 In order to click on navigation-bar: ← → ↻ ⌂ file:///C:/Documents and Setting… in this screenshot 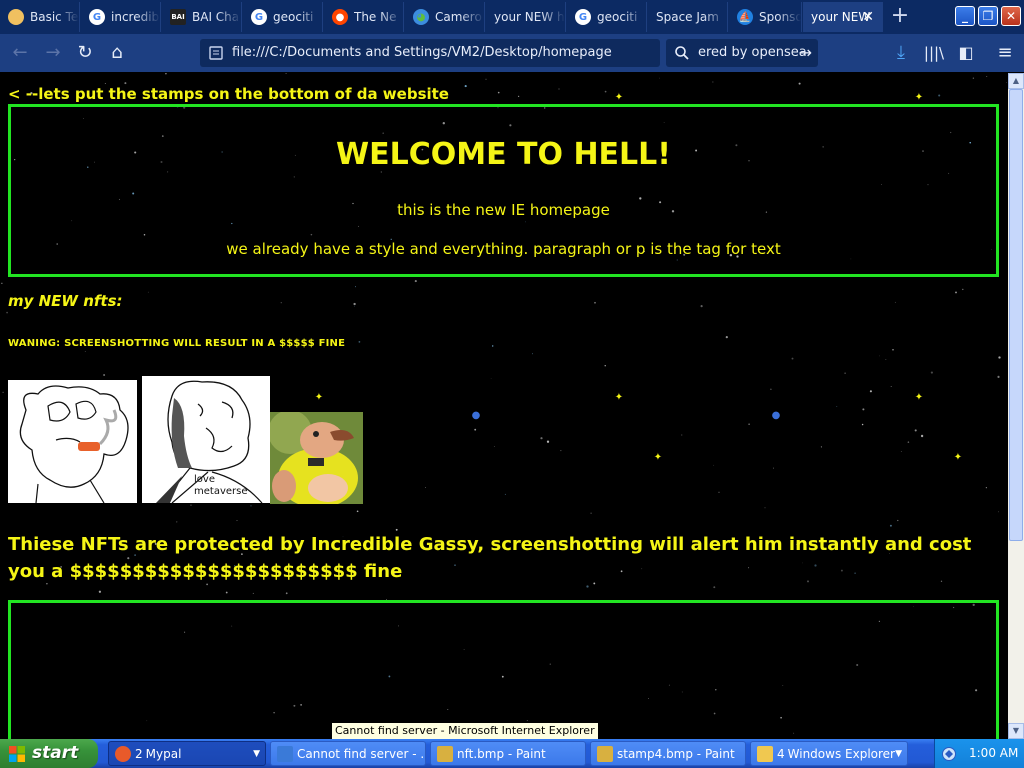, I will do `click(512, 53)`.